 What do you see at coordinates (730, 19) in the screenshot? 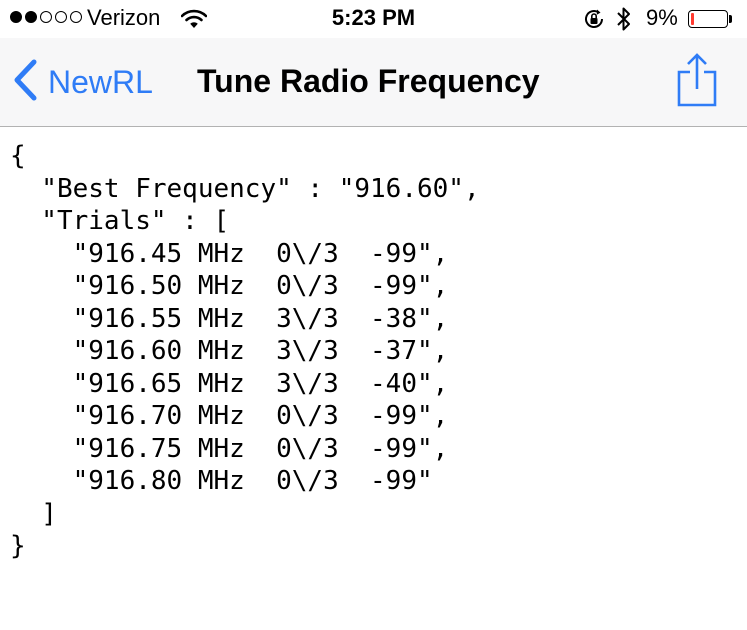
I see `battery-nub` at bounding box center [730, 19].